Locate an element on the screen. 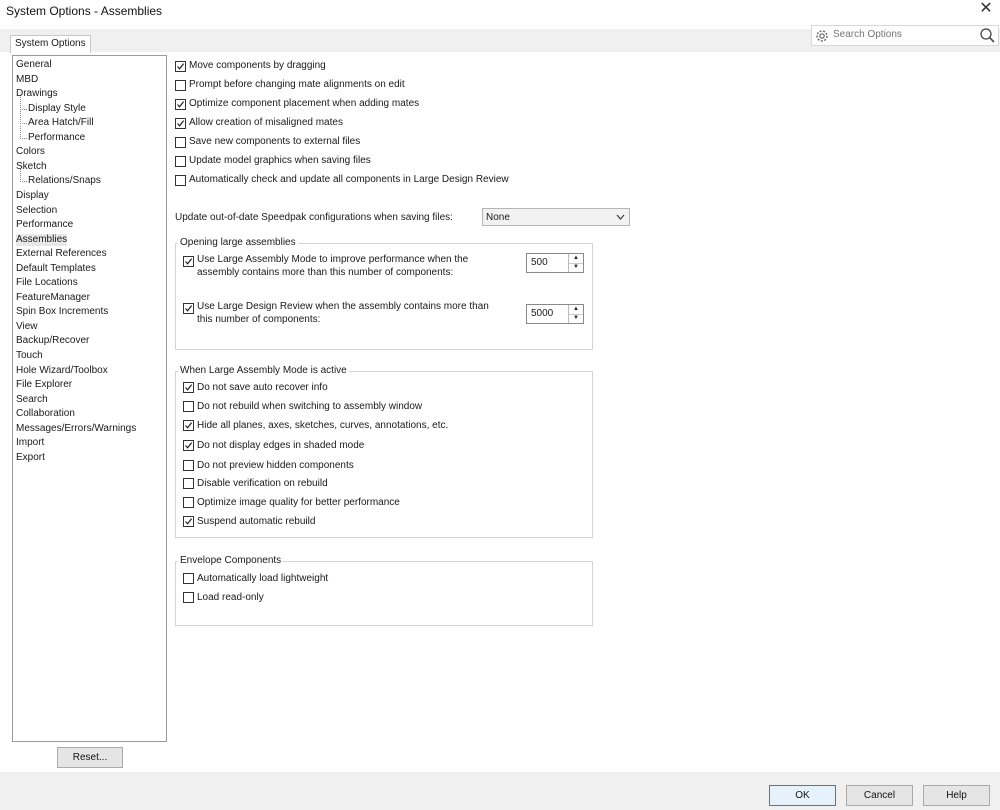  option-label: Move components by dragging is located at coordinates (257, 65).